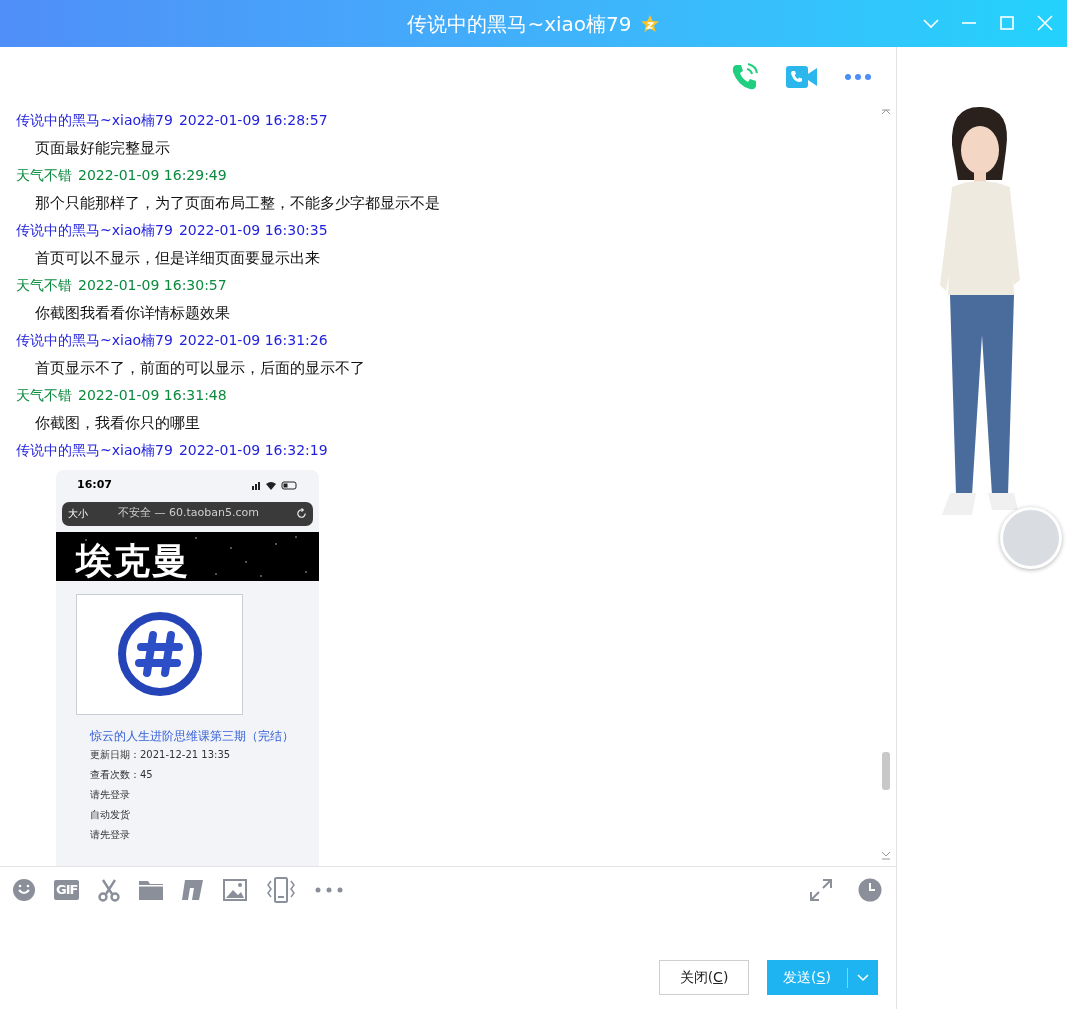 This screenshot has height=1009, width=1067. What do you see at coordinates (200, 368) in the screenshot?
I see `message-text: 首页显示不了，前面的可以显示，后面的显示不了` at bounding box center [200, 368].